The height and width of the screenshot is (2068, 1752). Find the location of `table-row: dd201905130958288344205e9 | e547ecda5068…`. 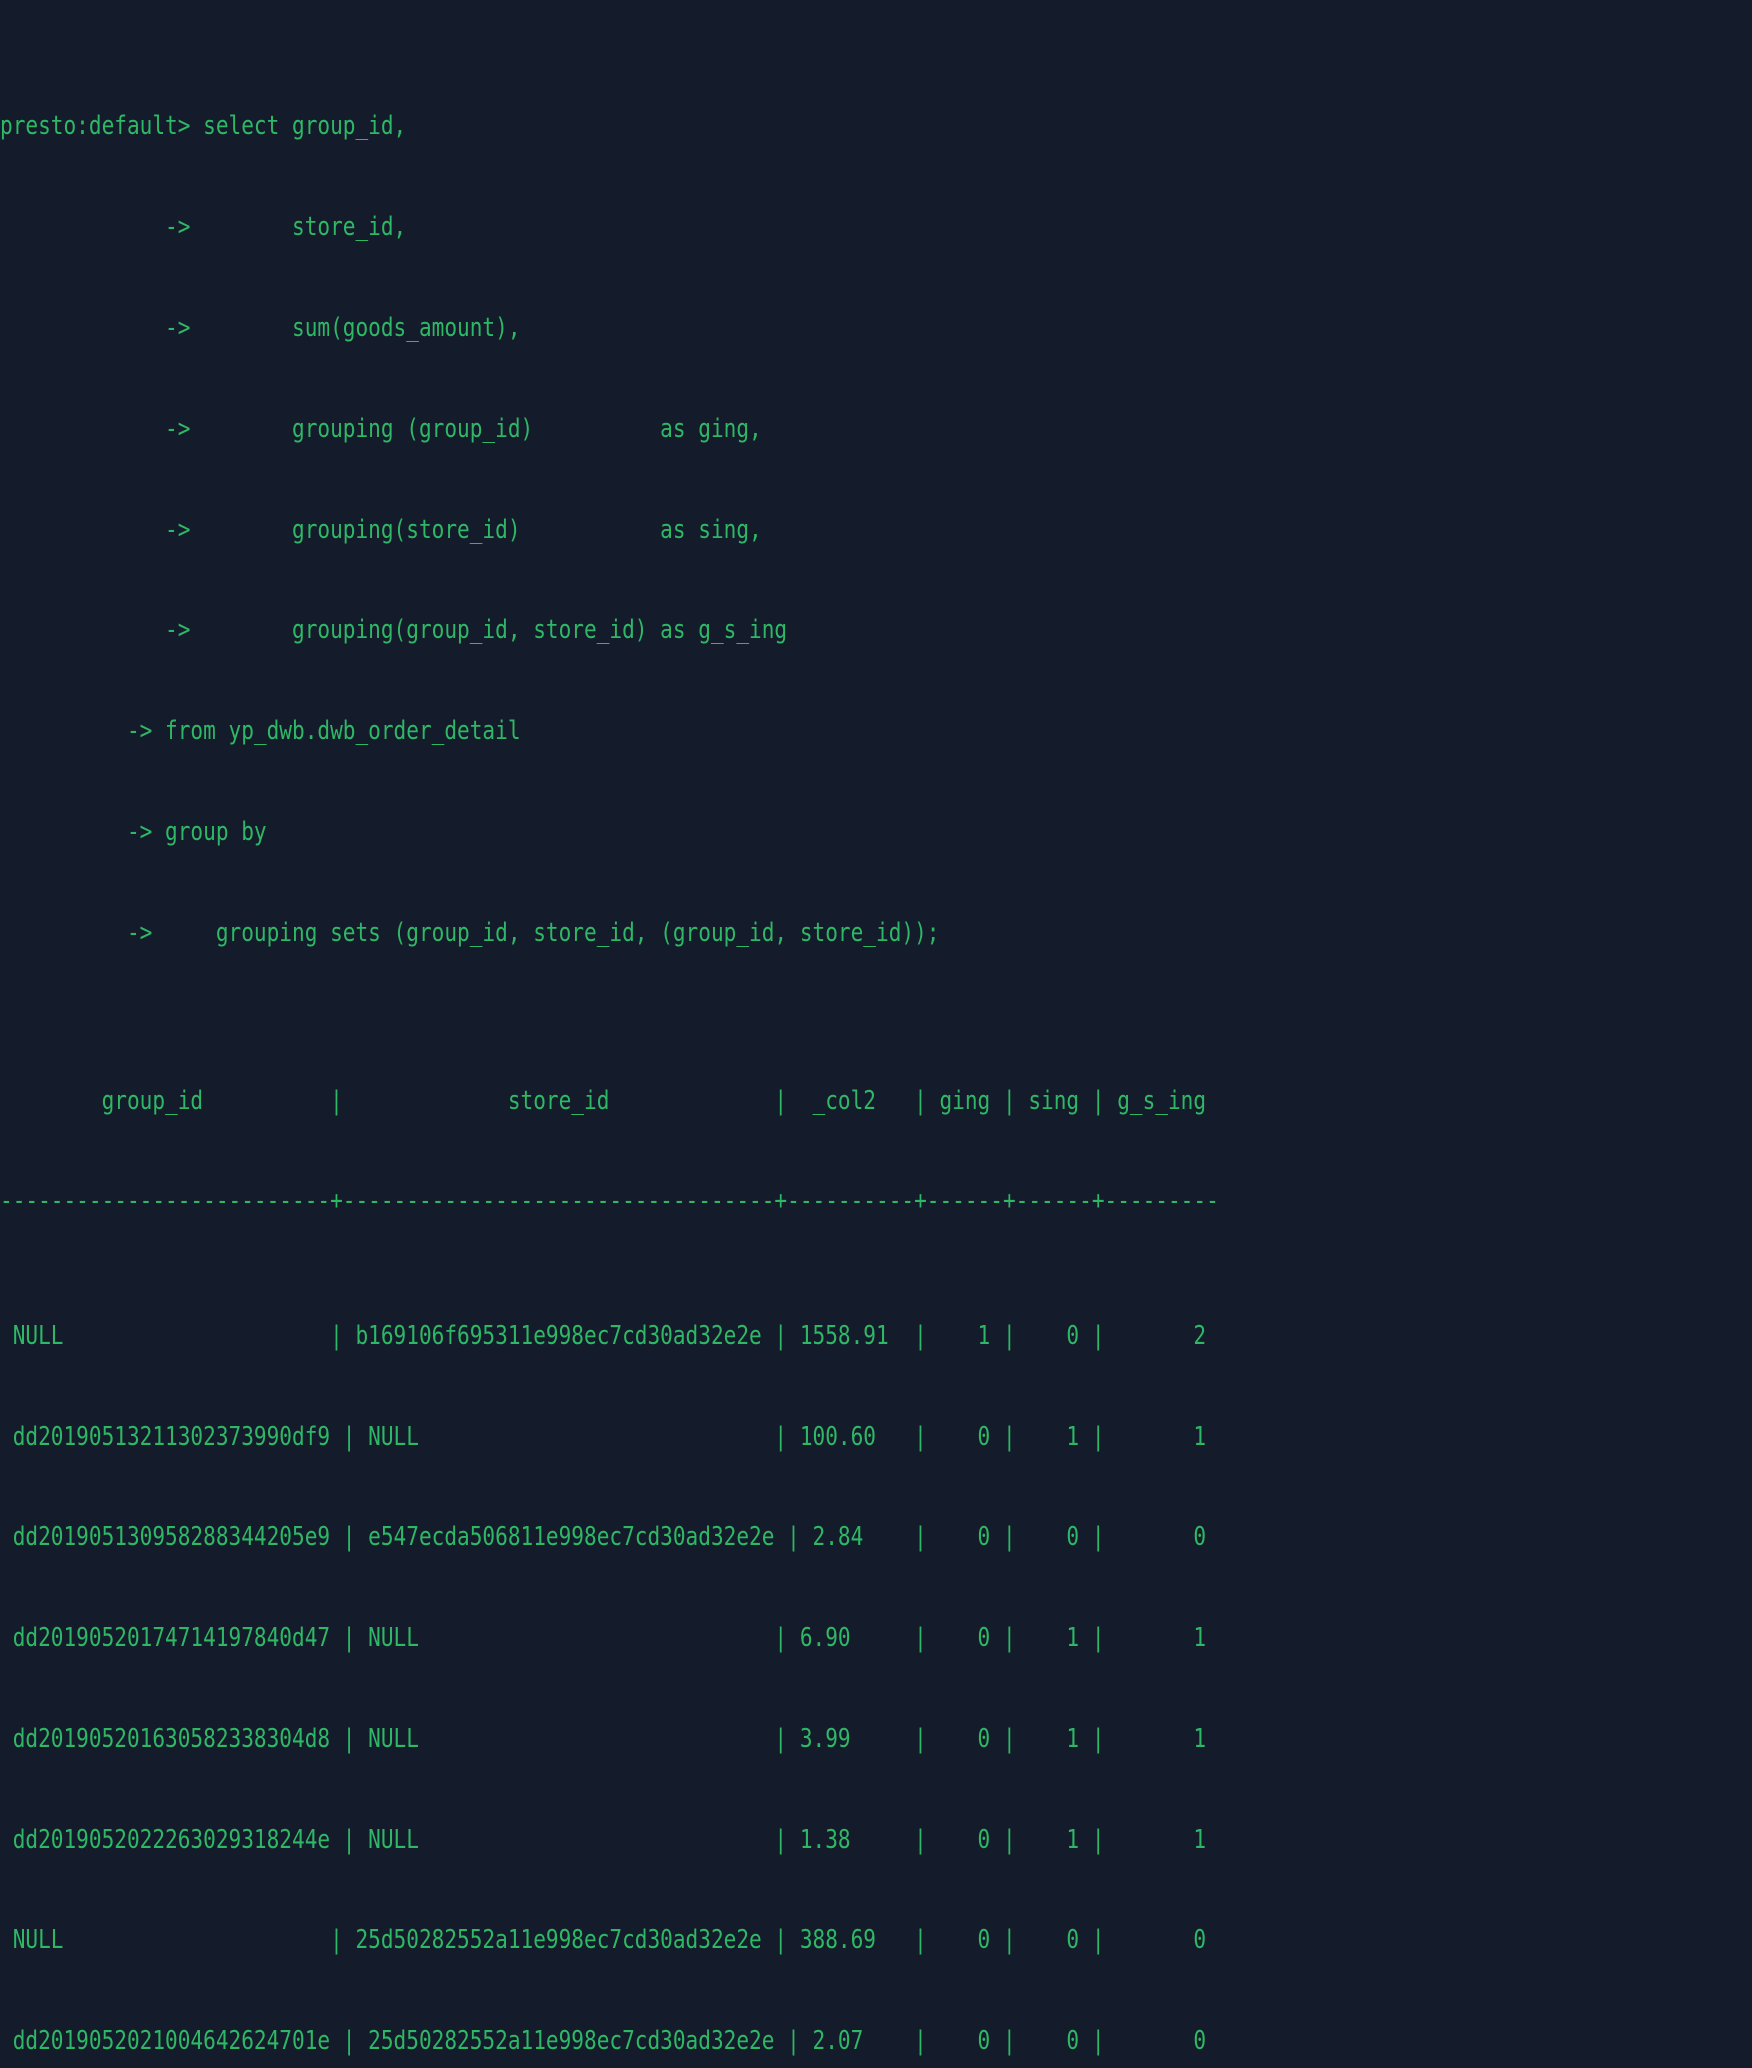

table-row: dd201905130958288344205e9 | e547ecda5068… is located at coordinates (603, 1537).